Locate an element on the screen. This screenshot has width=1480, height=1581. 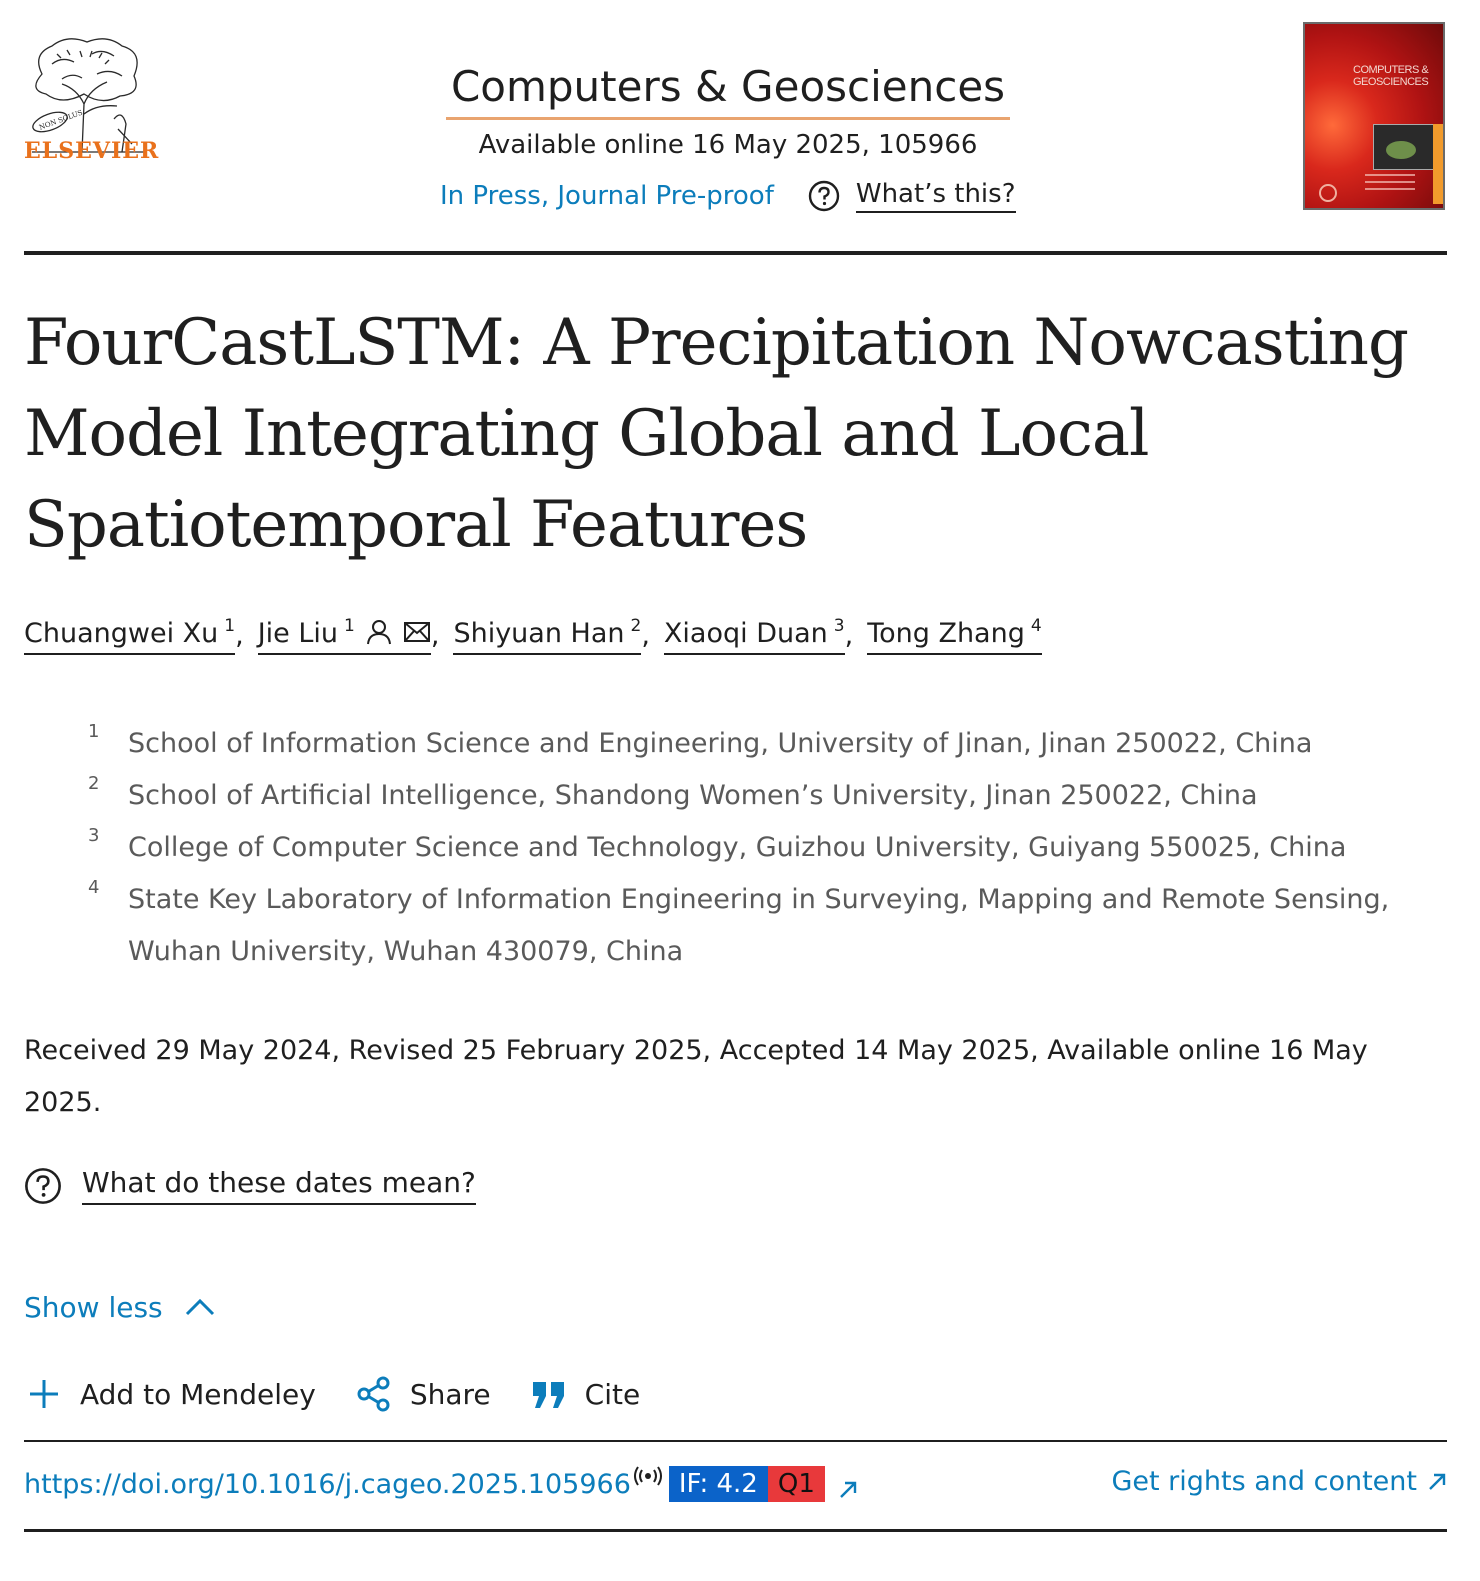
author-link: Tong Zhang 4 is located at coordinates (954, 635).